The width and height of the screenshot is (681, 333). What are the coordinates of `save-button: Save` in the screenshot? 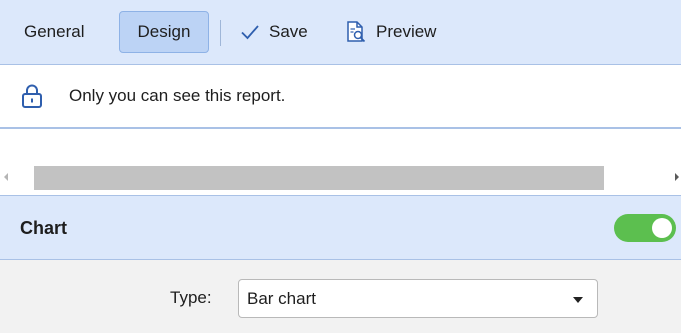 It's located at (274, 32).